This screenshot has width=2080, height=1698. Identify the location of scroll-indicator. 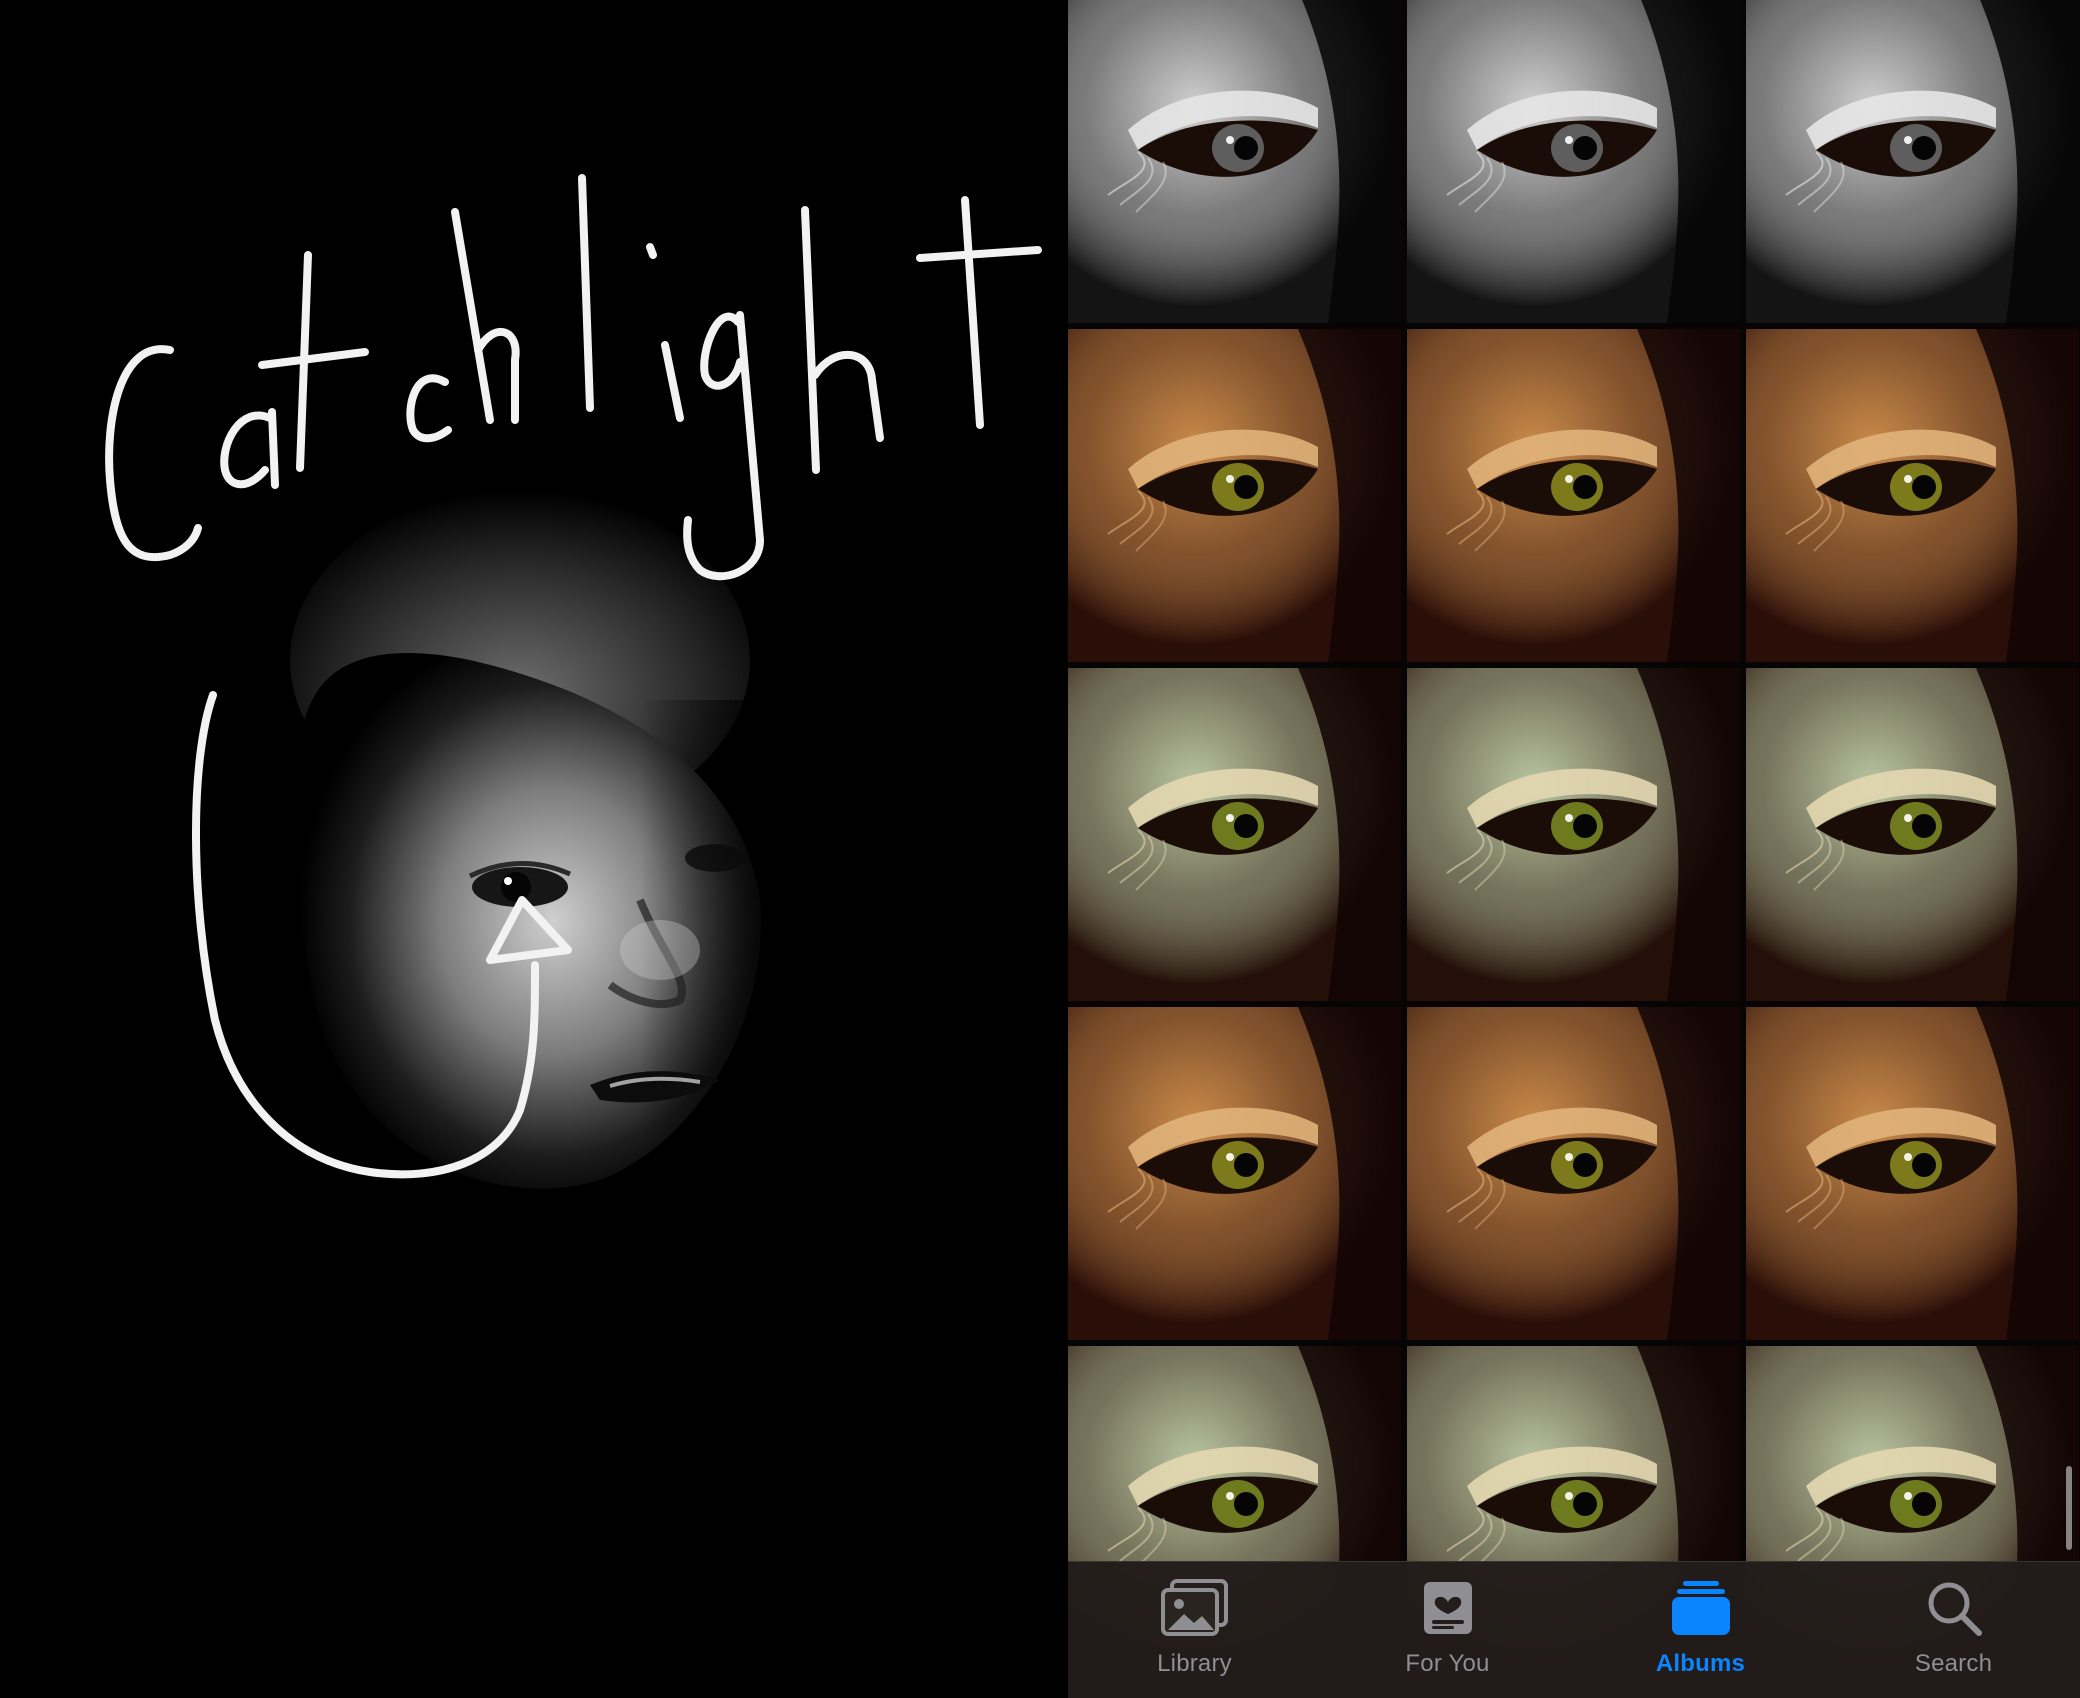
(2069, 1508).